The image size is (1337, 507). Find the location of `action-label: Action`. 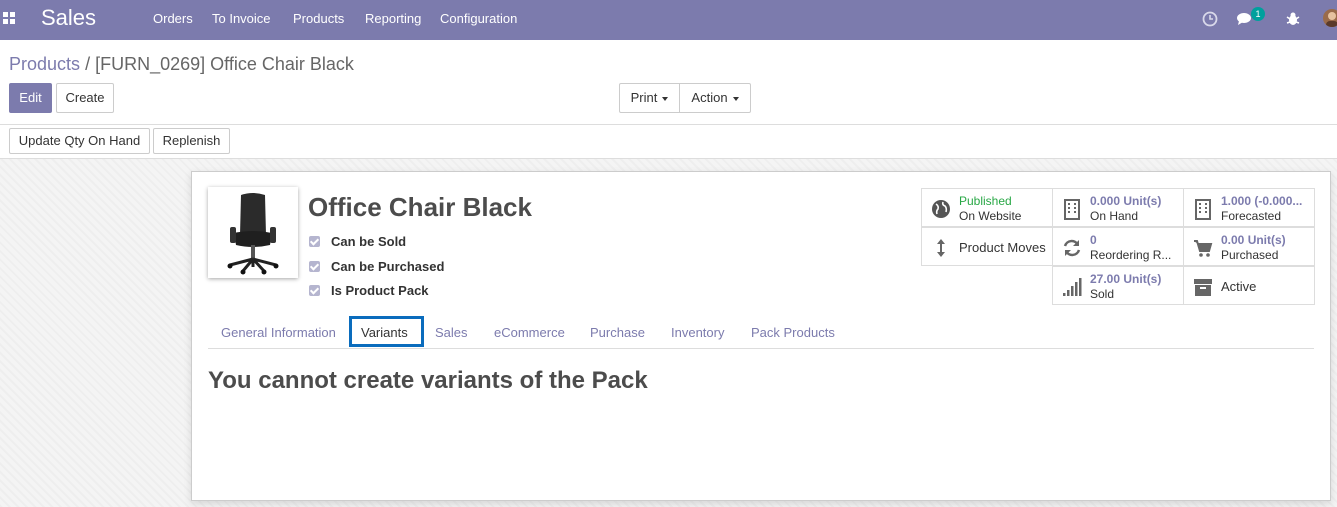

action-label: Action is located at coordinates (709, 97).